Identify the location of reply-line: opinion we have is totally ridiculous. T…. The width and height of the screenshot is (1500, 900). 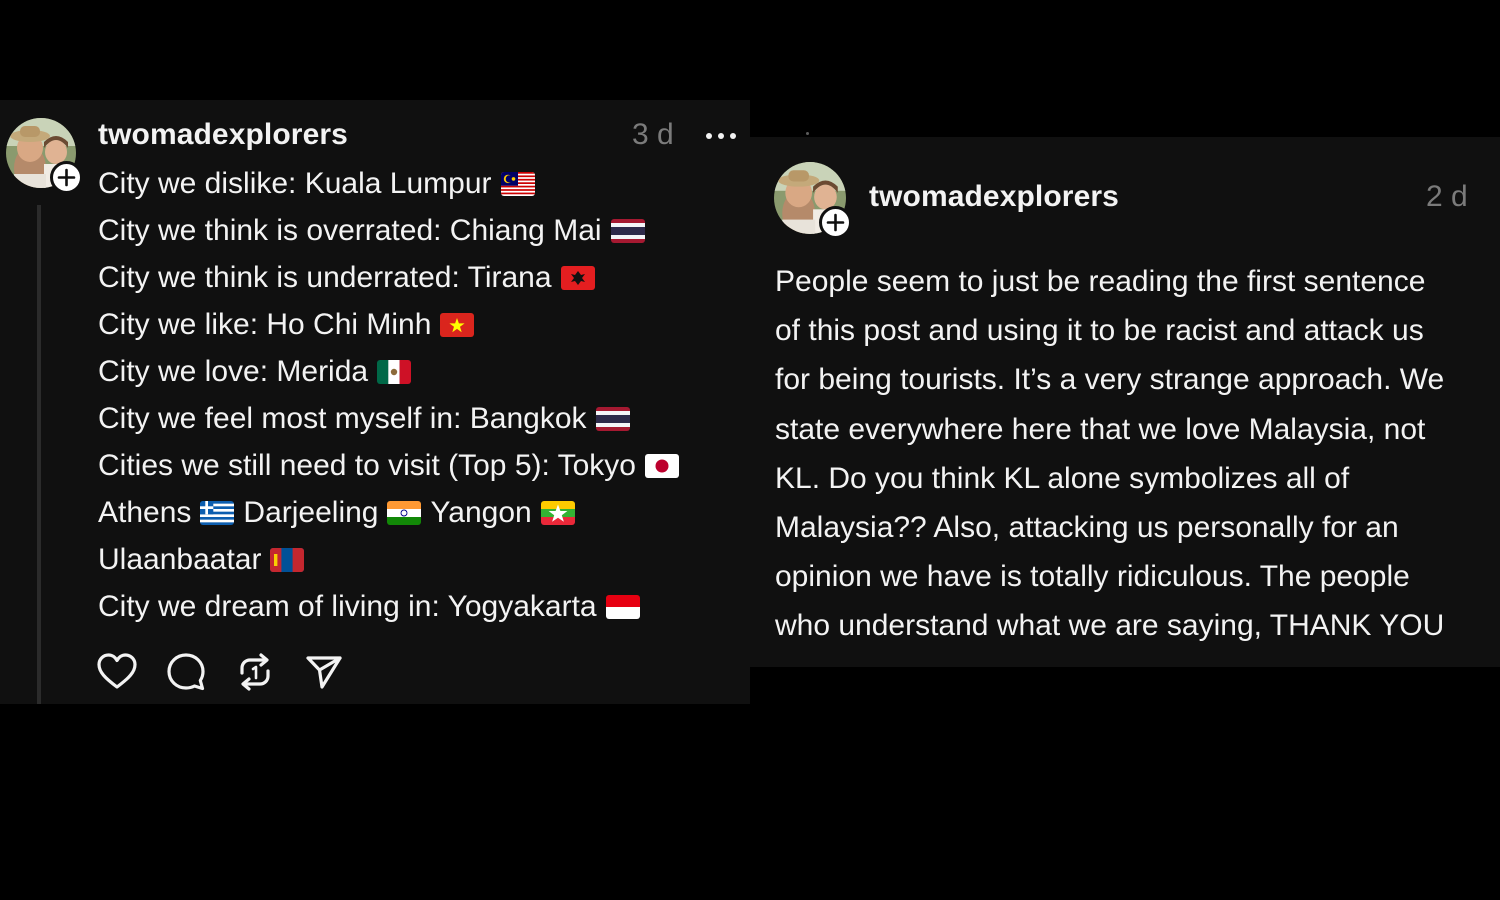
(1092, 577).